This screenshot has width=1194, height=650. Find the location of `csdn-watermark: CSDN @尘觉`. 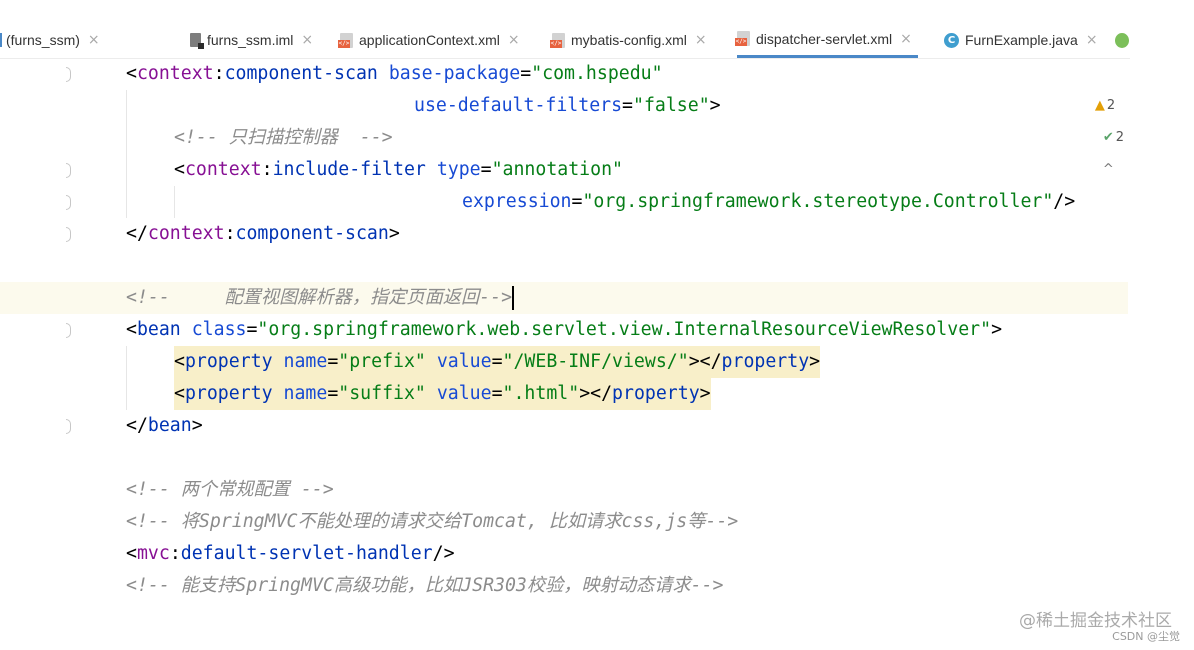

csdn-watermark: CSDN @尘觉 is located at coordinates (1146, 636).